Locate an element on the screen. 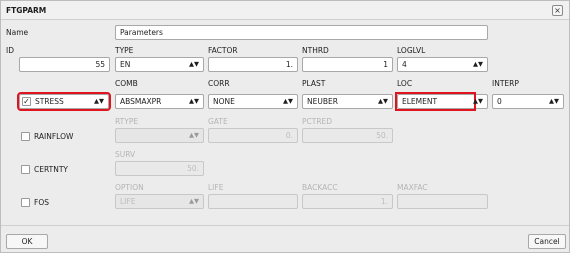  comb-select: ABSMAXPR ▲▼ is located at coordinates (159, 101).